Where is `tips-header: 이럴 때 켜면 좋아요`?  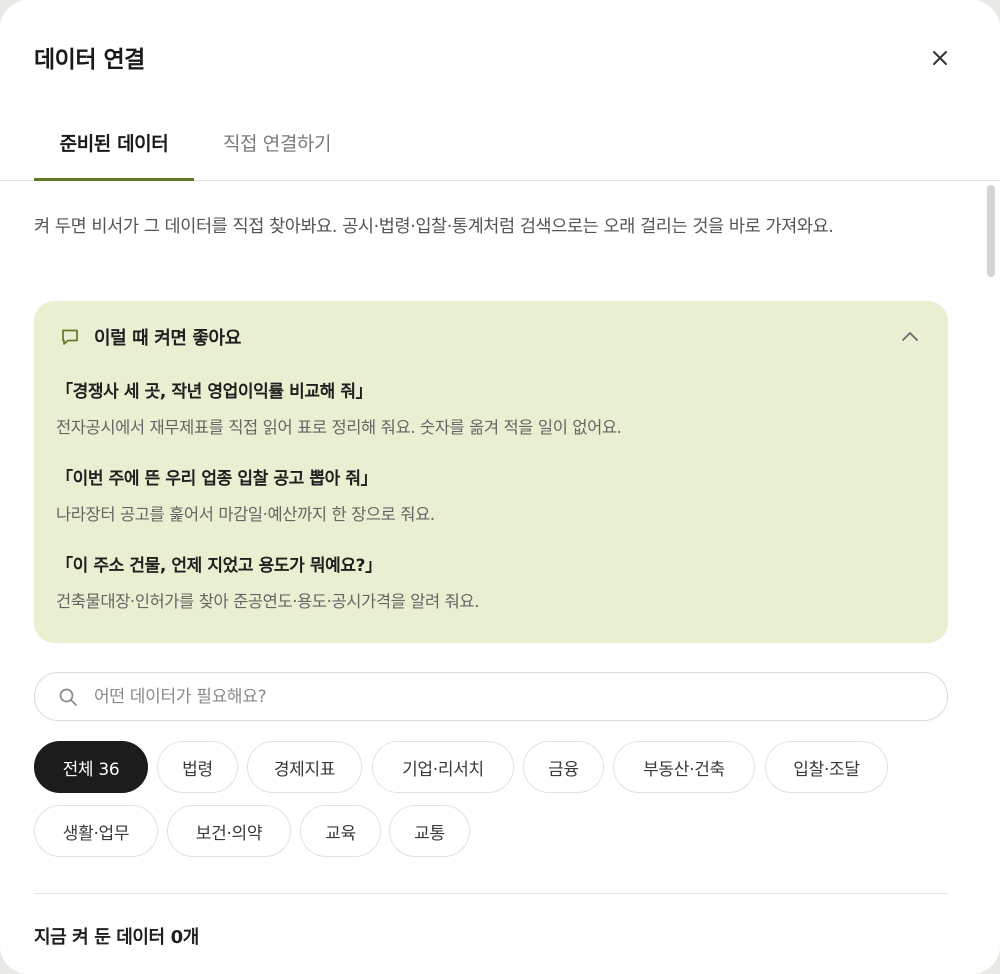 tips-header: 이럴 때 켜면 좋아요 is located at coordinates (150, 337).